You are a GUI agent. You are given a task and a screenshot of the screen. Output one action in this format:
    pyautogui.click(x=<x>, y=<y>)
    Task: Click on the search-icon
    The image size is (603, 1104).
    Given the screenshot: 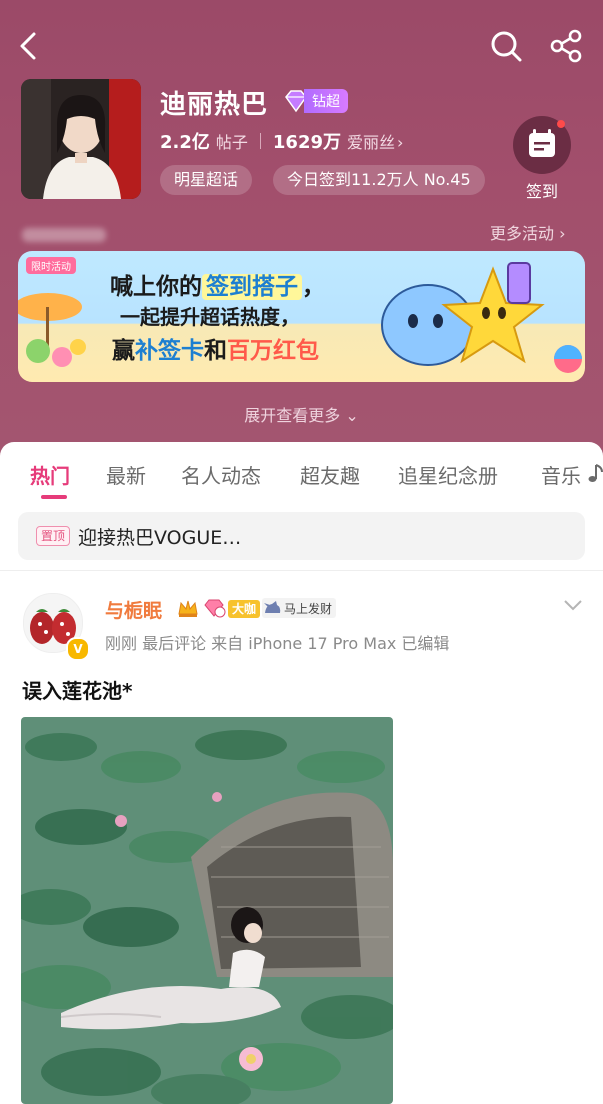 What is the action you would take?
    pyautogui.click(x=506, y=46)
    